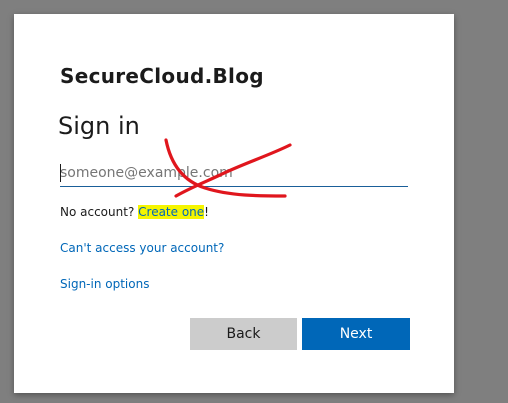 This screenshot has width=508, height=403. Describe the element at coordinates (356, 334) in the screenshot. I see `next-button: Next` at that location.